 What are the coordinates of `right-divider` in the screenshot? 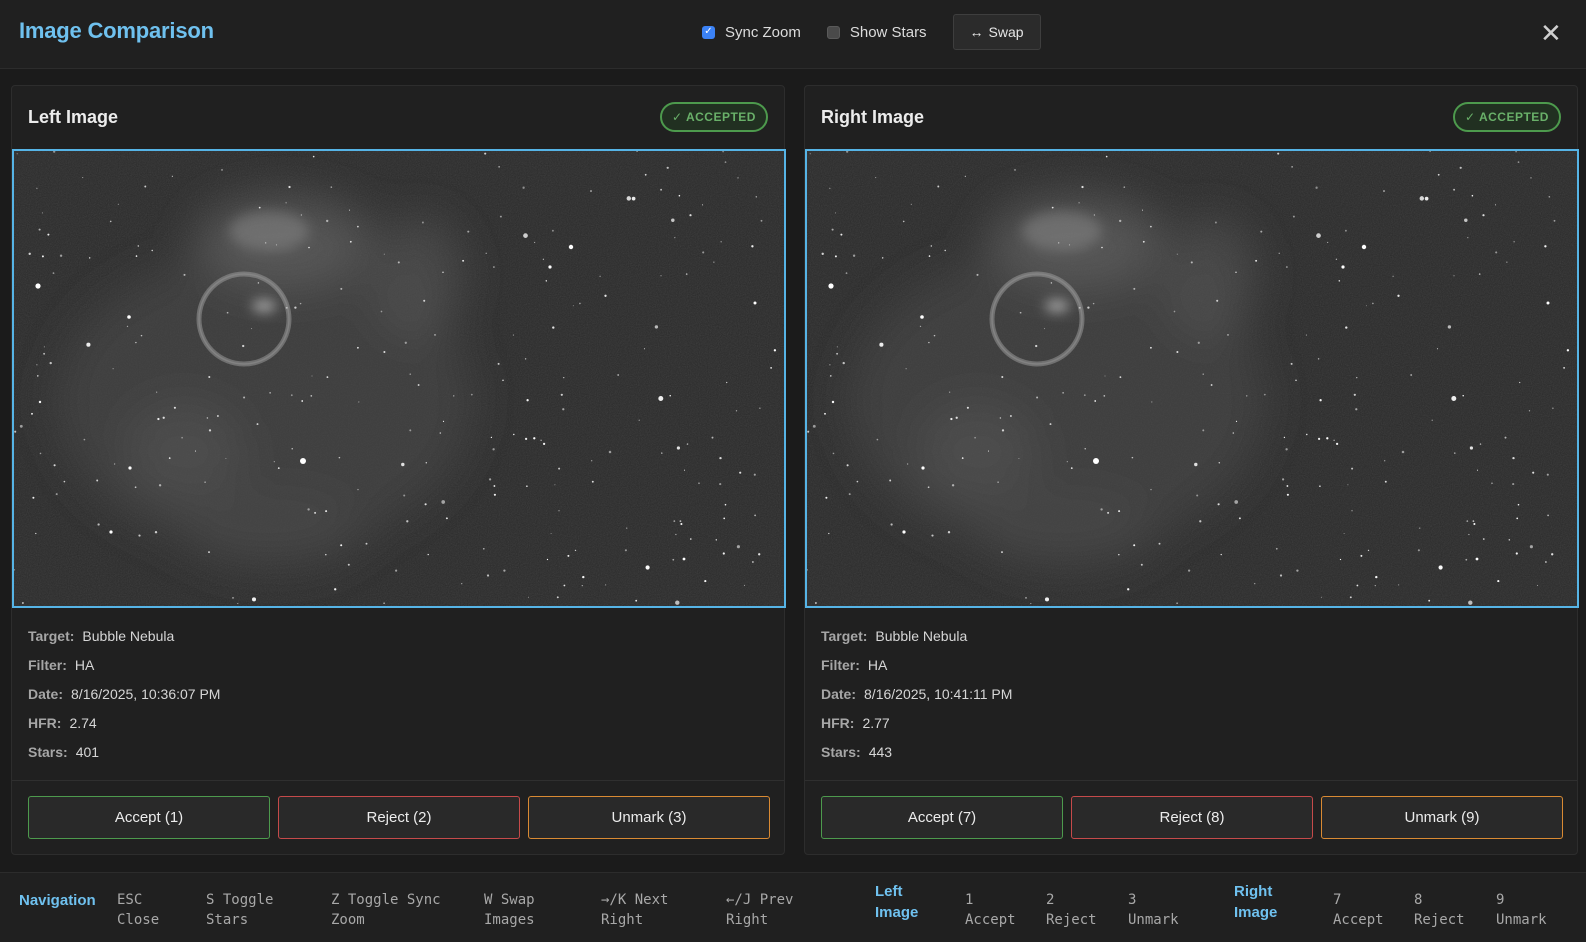 It's located at (1191, 780).